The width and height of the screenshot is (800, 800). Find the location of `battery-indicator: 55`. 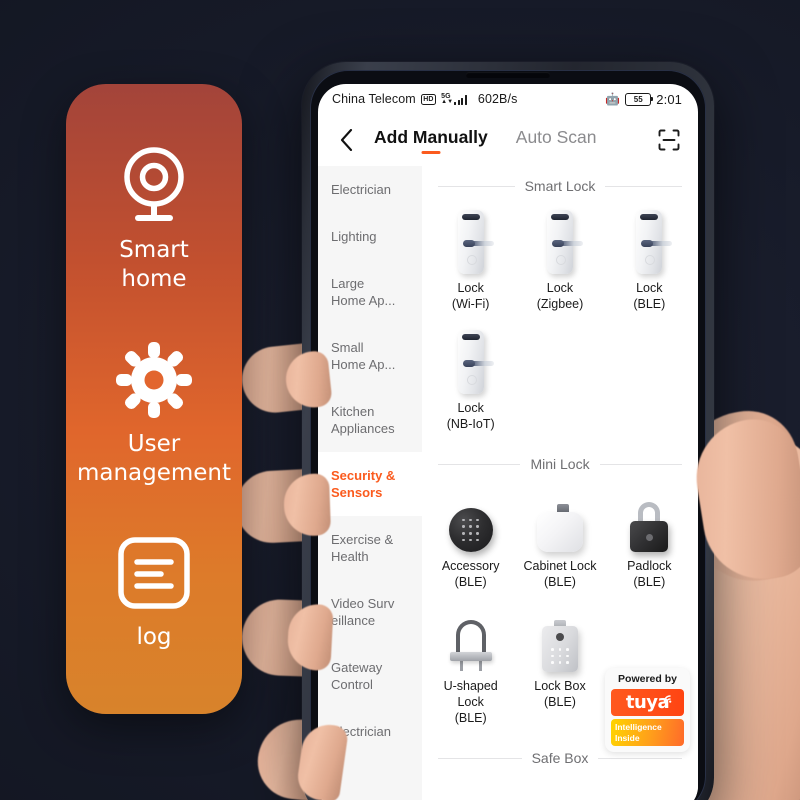

battery-indicator: 55 is located at coordinates (639, 99).